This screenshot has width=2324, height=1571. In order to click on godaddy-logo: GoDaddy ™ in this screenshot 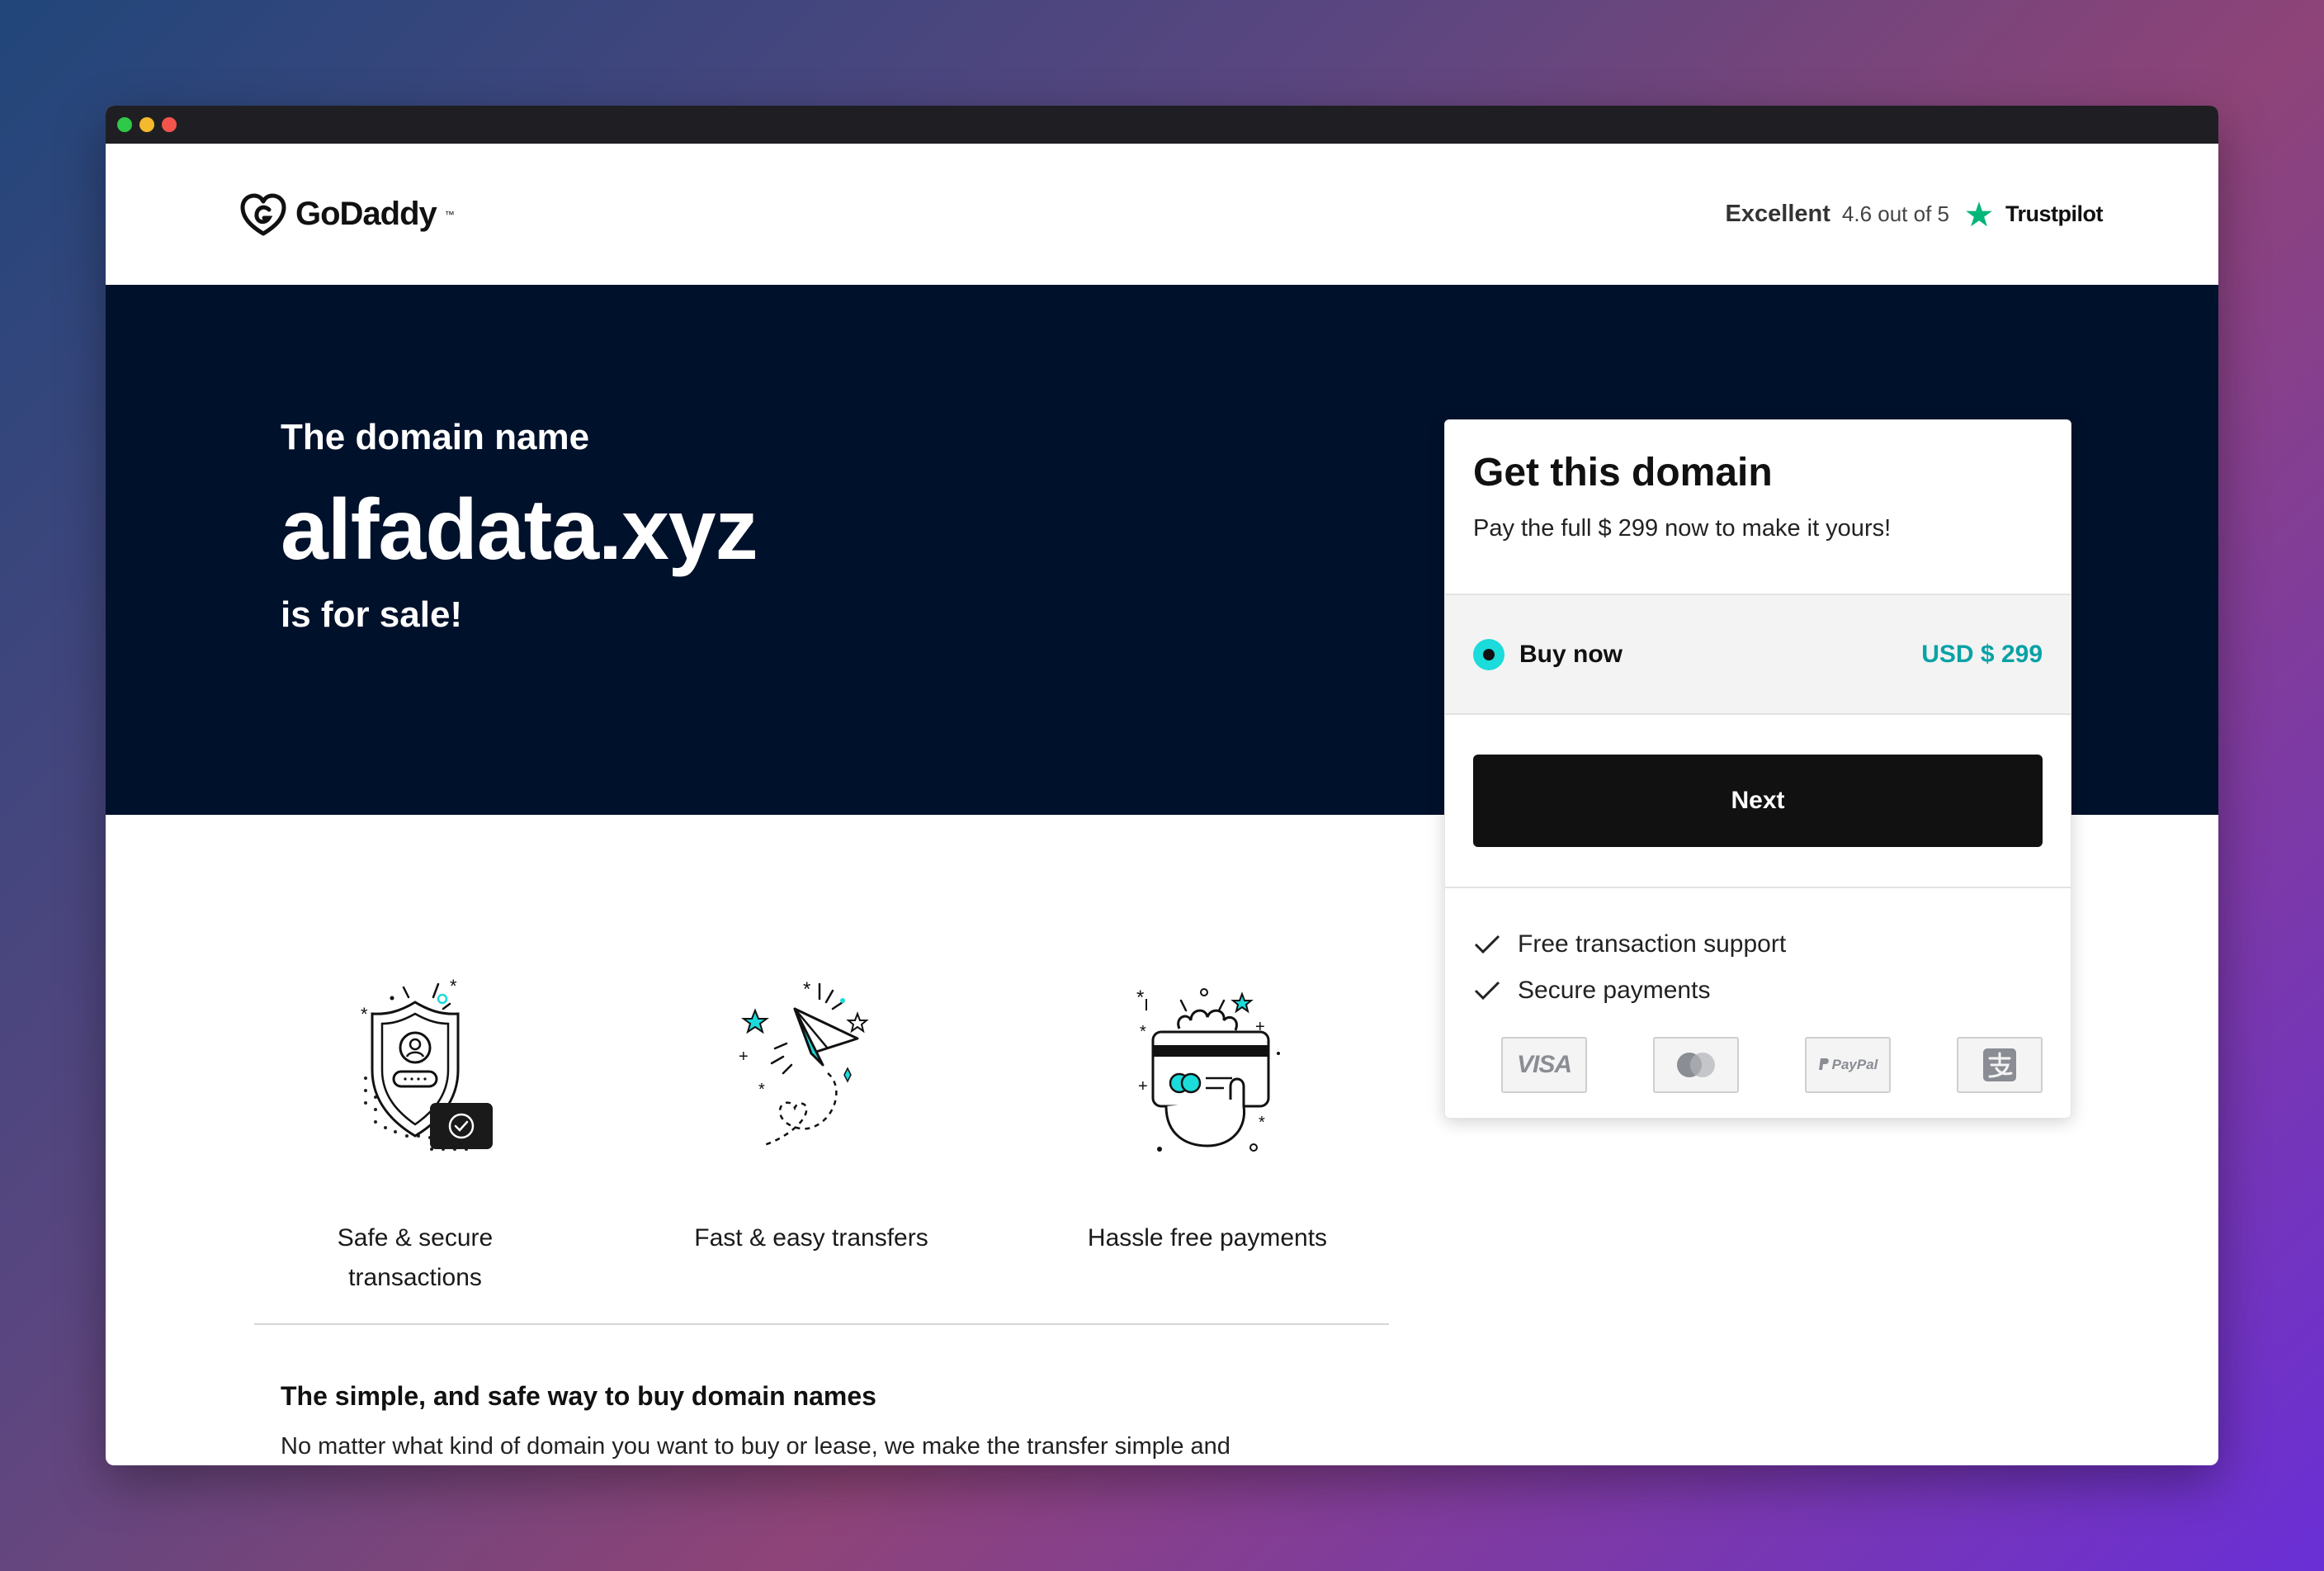, I will do `click(347, 214)`.